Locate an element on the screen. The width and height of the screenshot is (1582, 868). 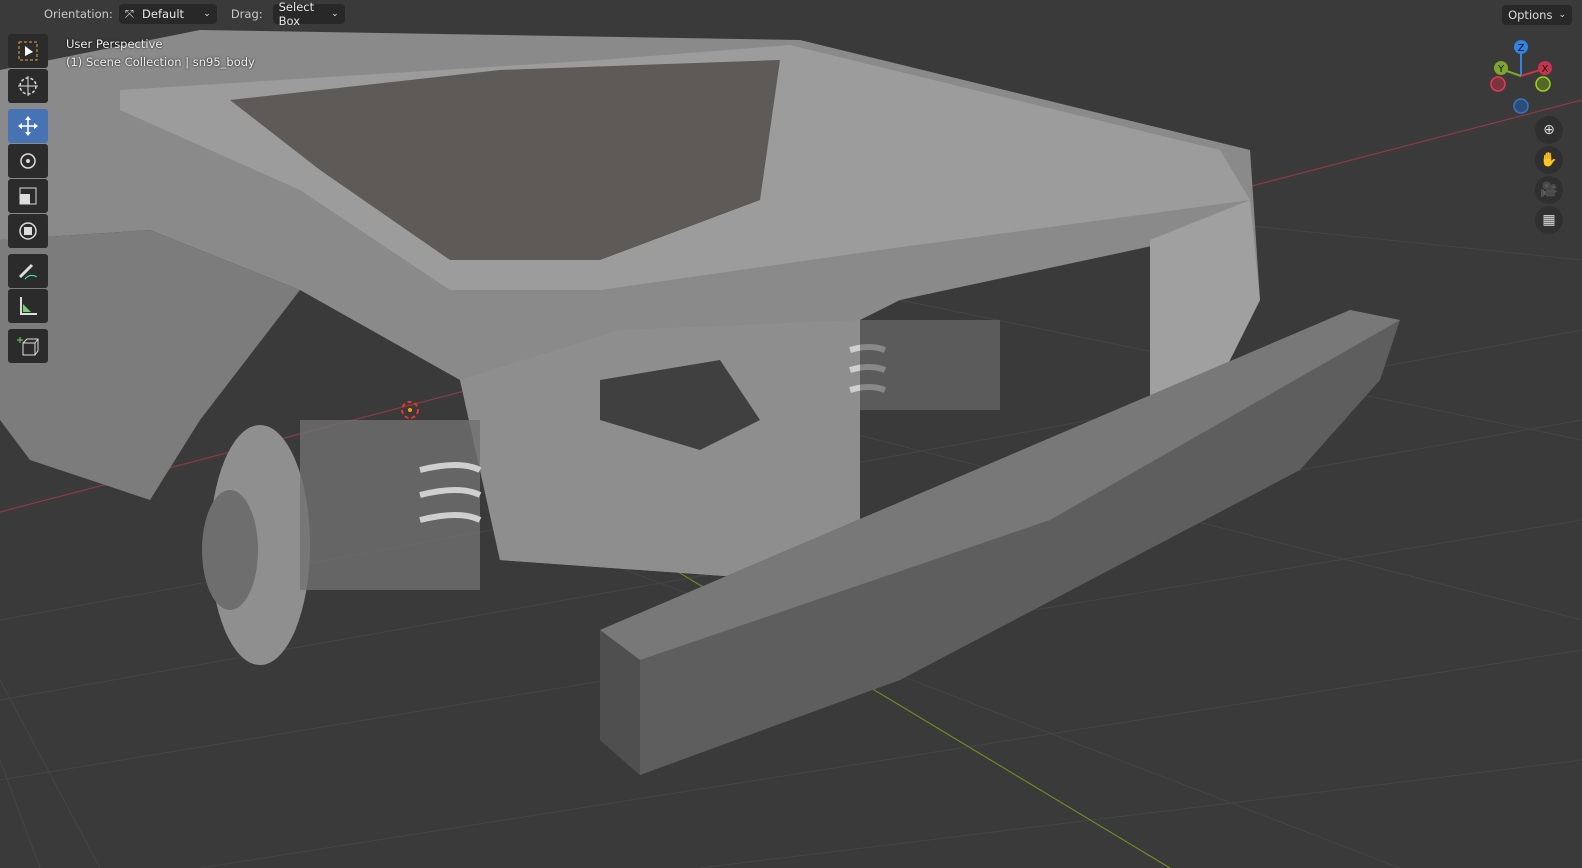
add-cube-icon is located at coordinates (28, 346).